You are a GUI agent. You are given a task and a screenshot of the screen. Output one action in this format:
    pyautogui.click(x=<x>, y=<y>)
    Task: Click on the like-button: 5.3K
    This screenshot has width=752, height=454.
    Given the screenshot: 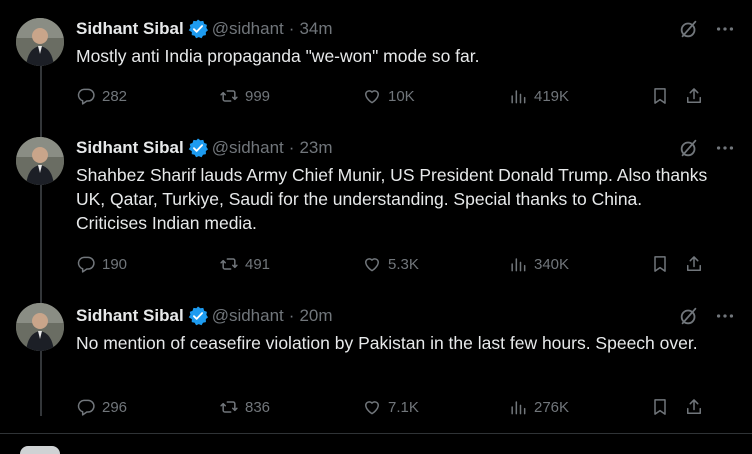 What is the action you would take?
    pyautogui.click(x=390, y=264)
    